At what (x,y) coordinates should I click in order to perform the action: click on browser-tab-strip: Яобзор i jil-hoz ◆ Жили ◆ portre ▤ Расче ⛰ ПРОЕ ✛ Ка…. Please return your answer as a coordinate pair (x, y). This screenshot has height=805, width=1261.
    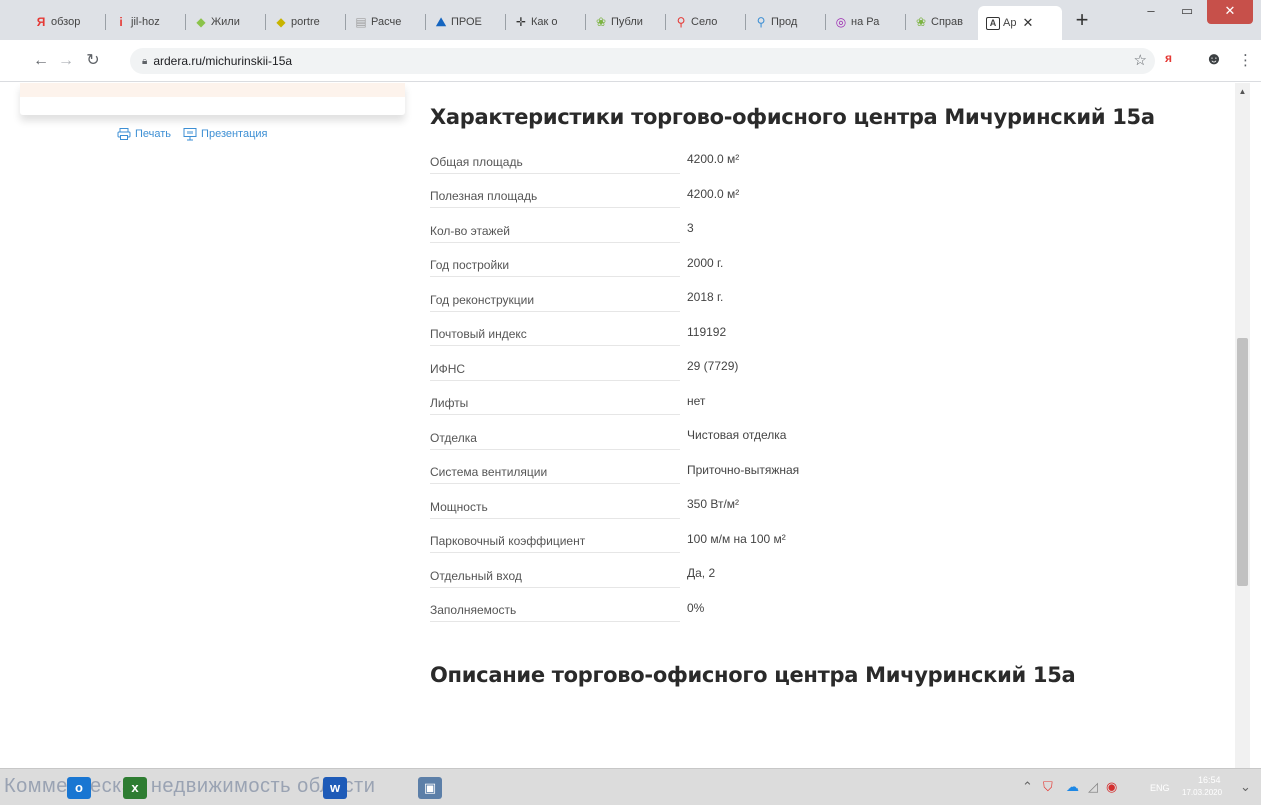
    Looking at the image, I should click on (630, 20).